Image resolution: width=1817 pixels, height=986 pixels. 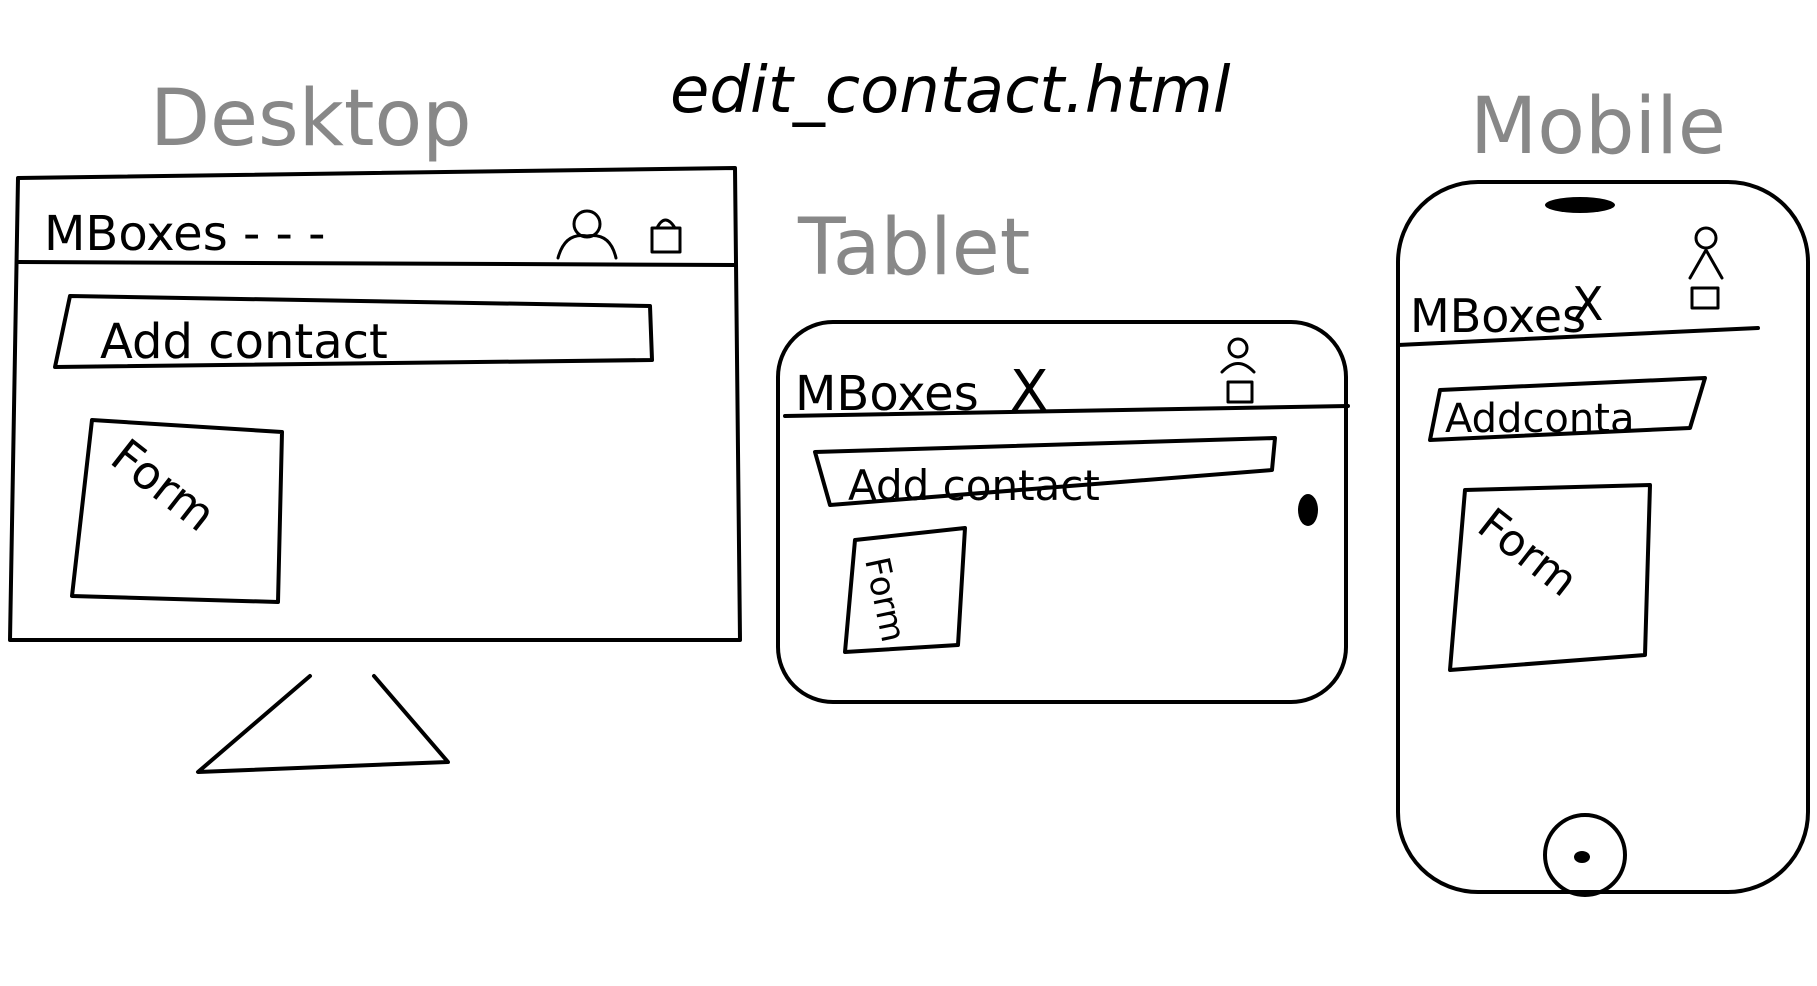 I want to click on home-button-icon, so click(x=1308, y=510).